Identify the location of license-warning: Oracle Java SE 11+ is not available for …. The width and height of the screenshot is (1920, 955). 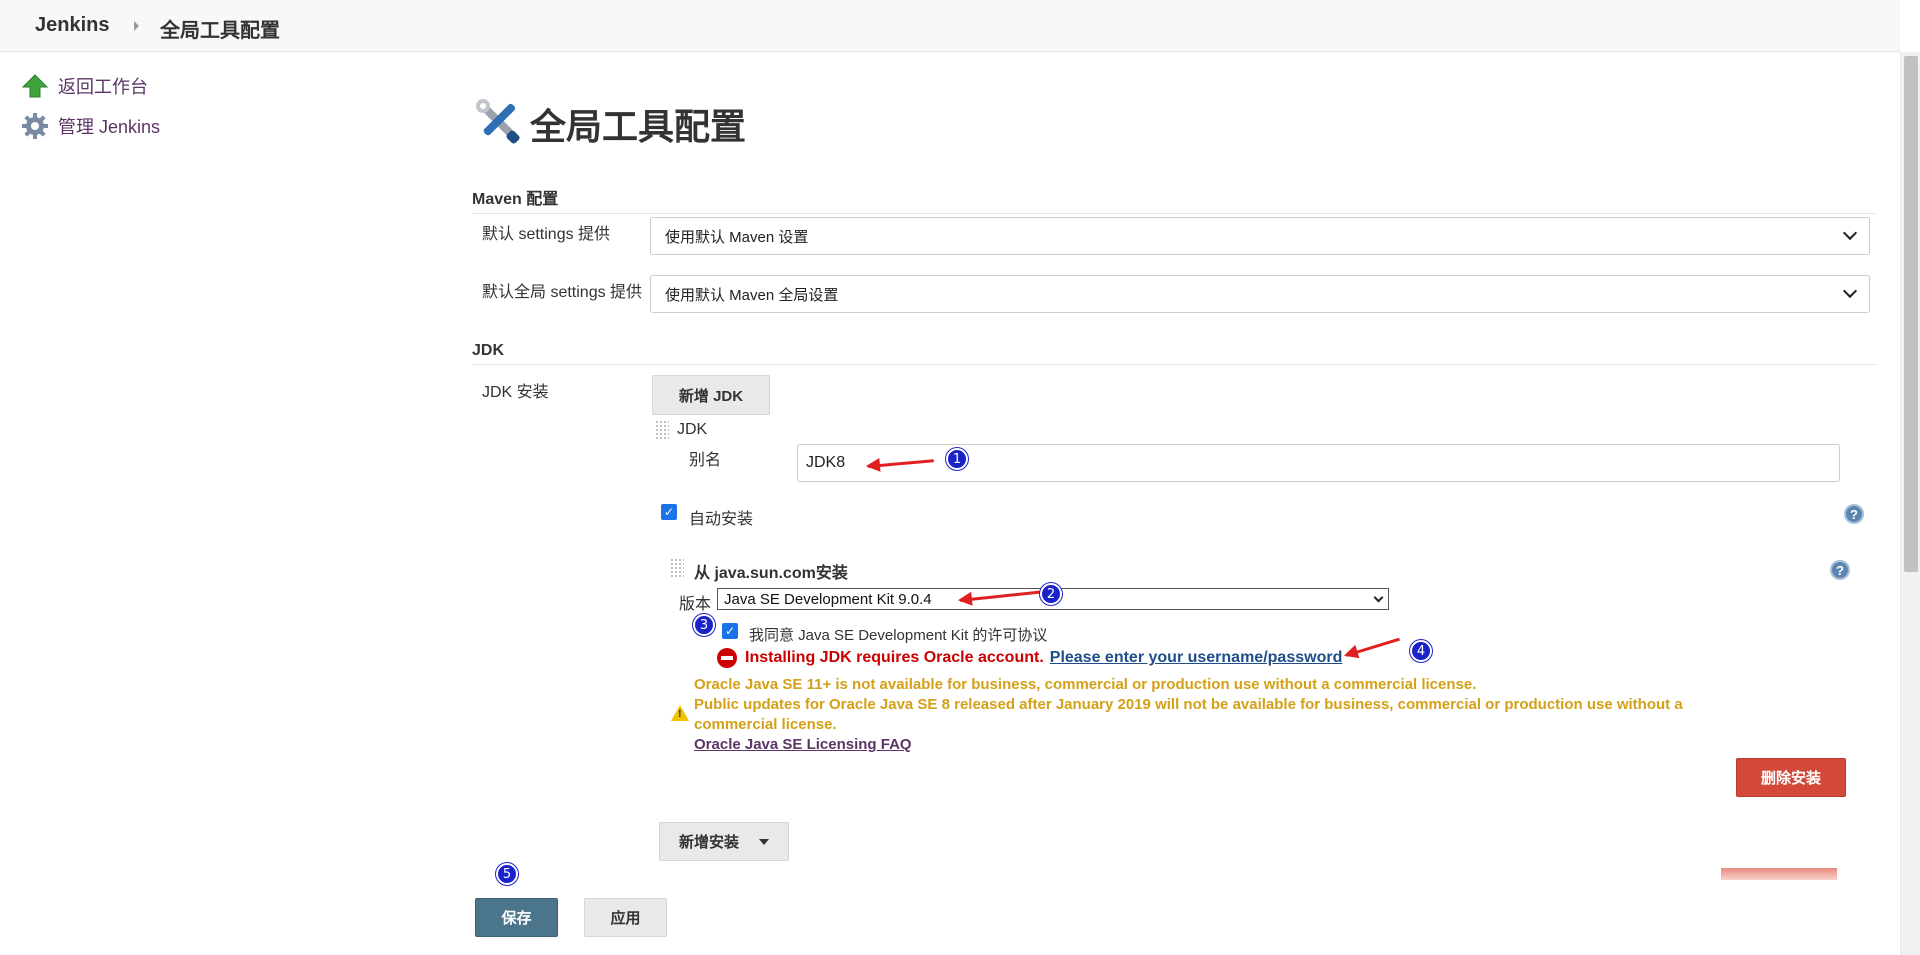
(1274, 715).